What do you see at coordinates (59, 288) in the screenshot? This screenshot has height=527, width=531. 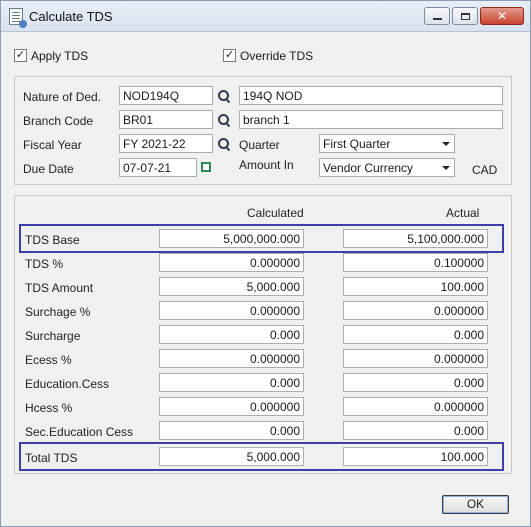 I see `row-label-tds-amount: TDS Amount` at bounding box center [59, 288].